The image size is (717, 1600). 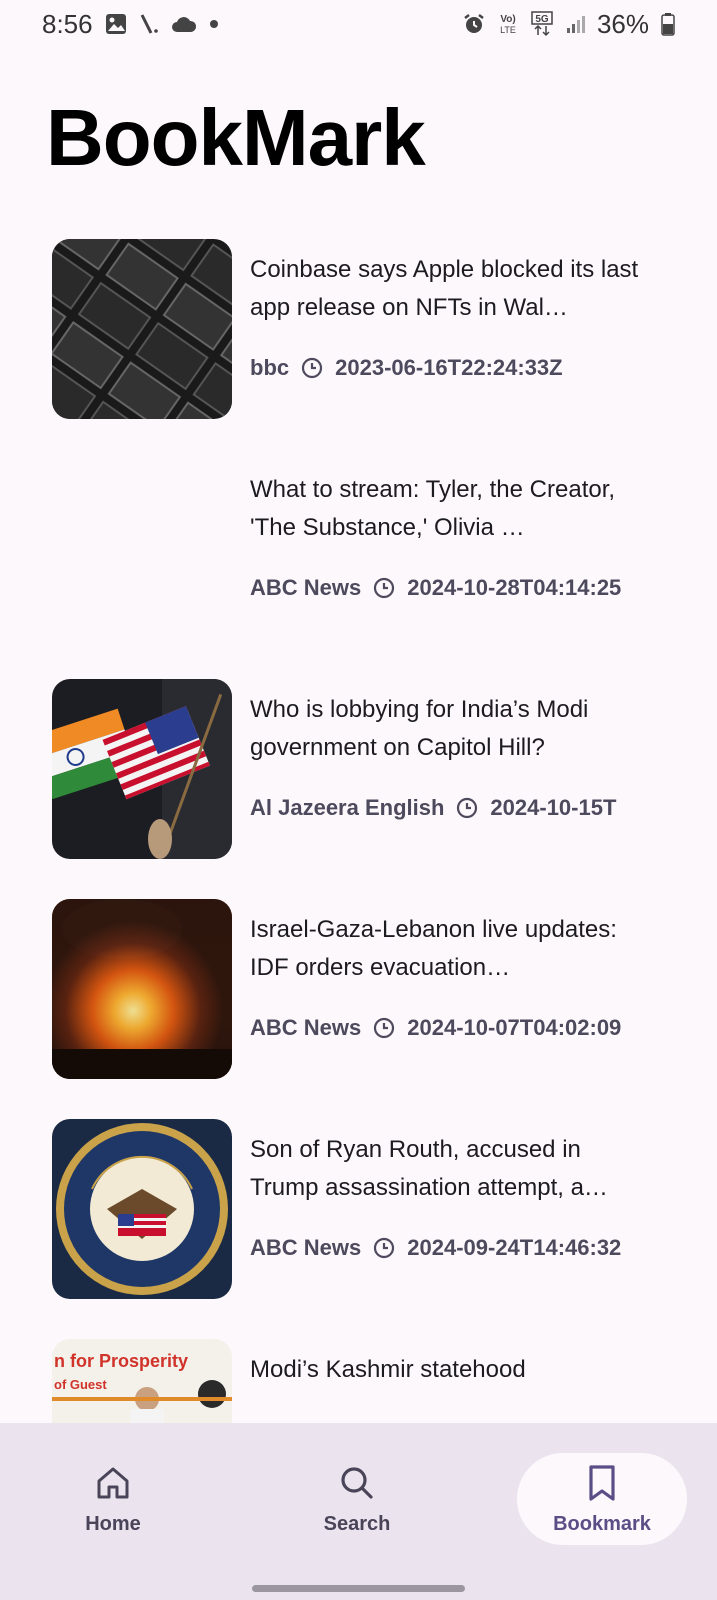 What do you see at coordinates (514, 1247) in the screenshot?
I see `article-time: 2024-09-24T14:46:32` at bounding box center [514, 1247].